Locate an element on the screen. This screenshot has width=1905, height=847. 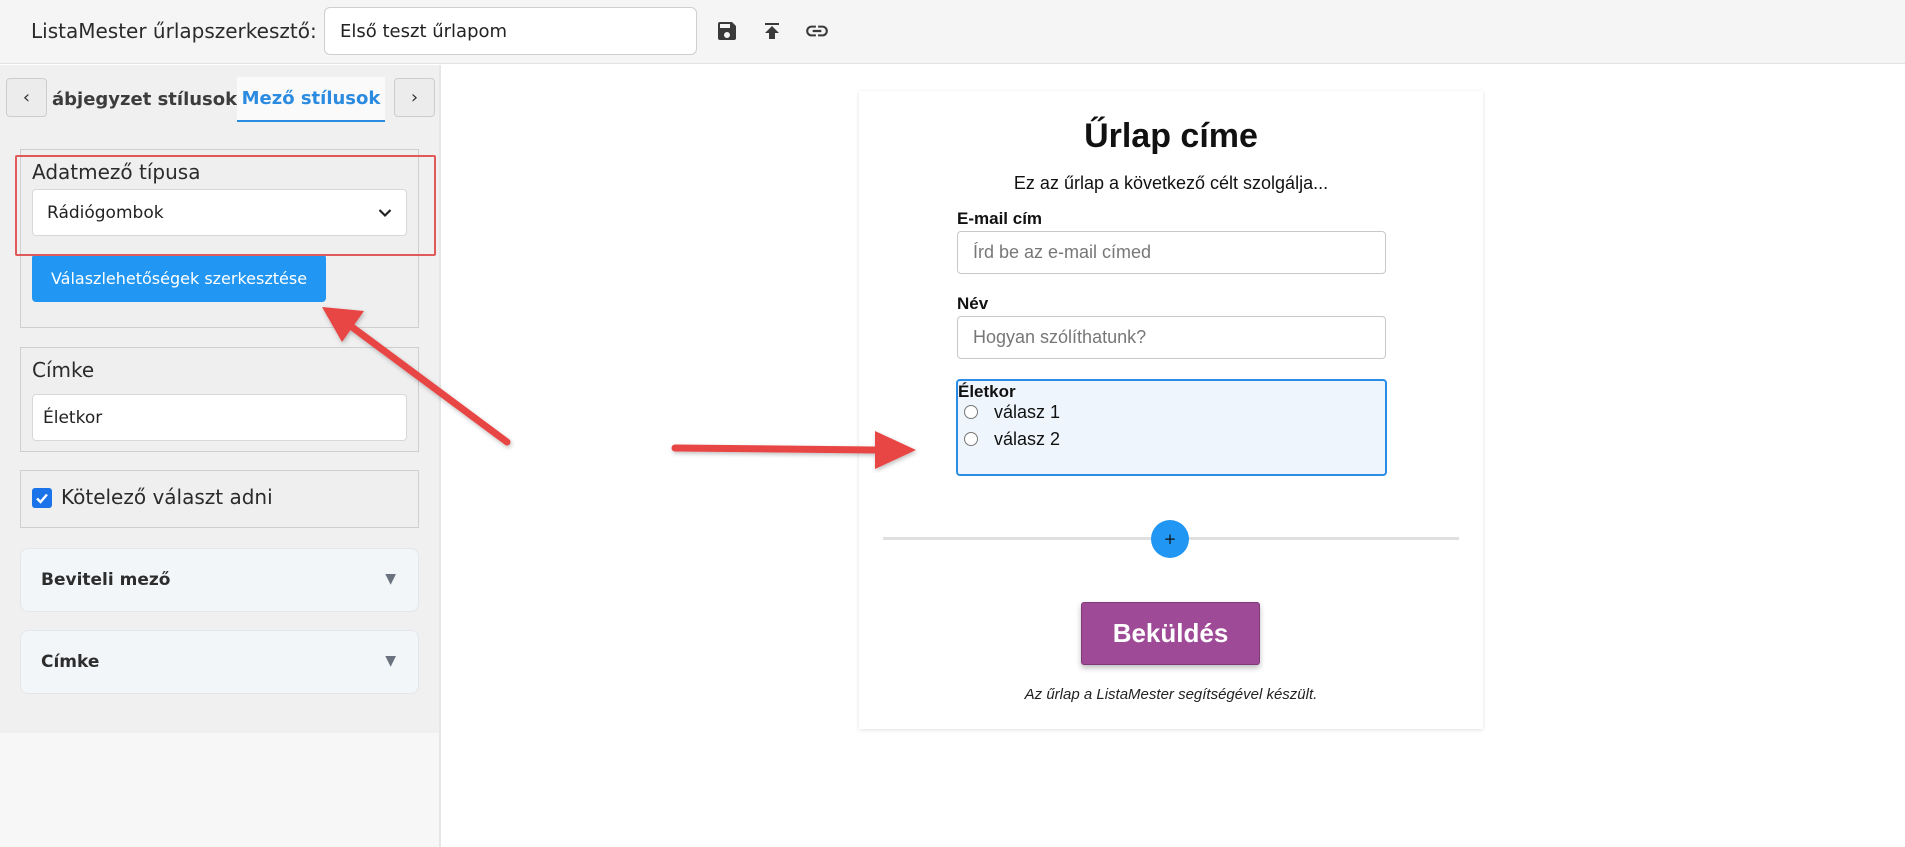
tab-field-styles: Mező stílusok is located at coordinates (311, 99).